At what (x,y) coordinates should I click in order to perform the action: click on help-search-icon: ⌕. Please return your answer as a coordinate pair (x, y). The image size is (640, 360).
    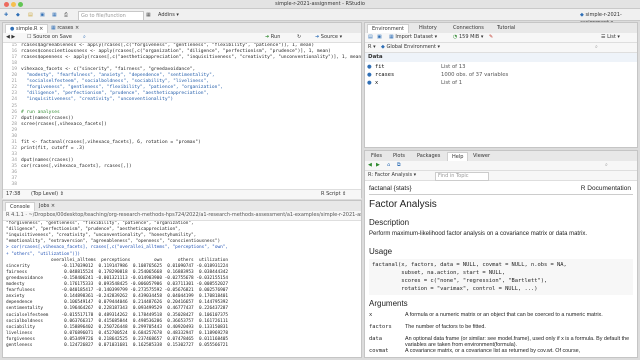
    Looking at the image, I should click on (606, 165).